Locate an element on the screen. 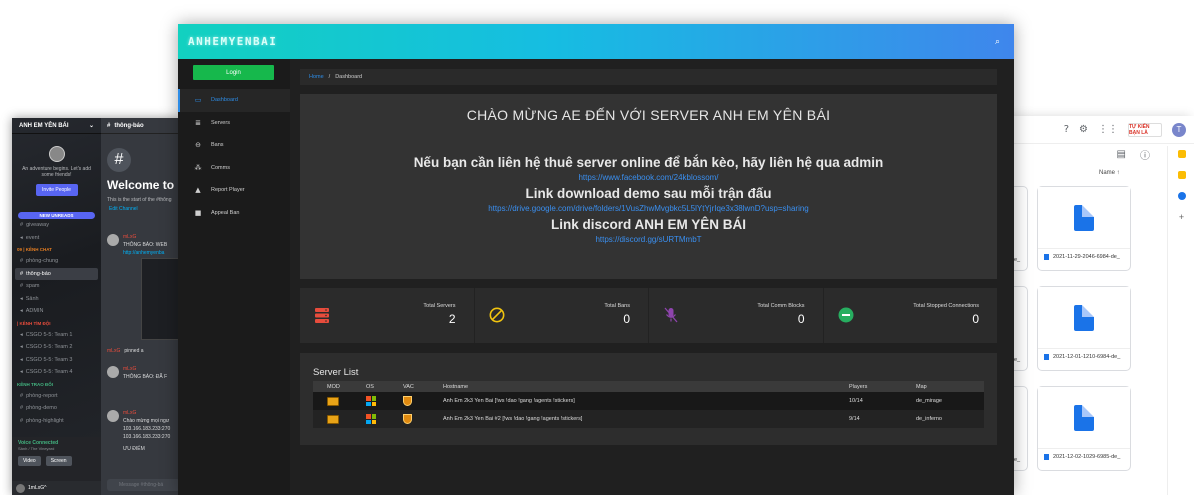 Image resolution: width=1194 pixels, height=495 pixels. channel-item: # spam is located at coordinates (56, 286).